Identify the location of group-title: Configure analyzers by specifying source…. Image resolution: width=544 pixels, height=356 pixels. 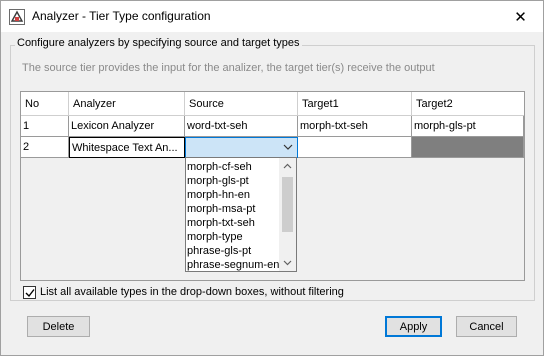
(158, 43).